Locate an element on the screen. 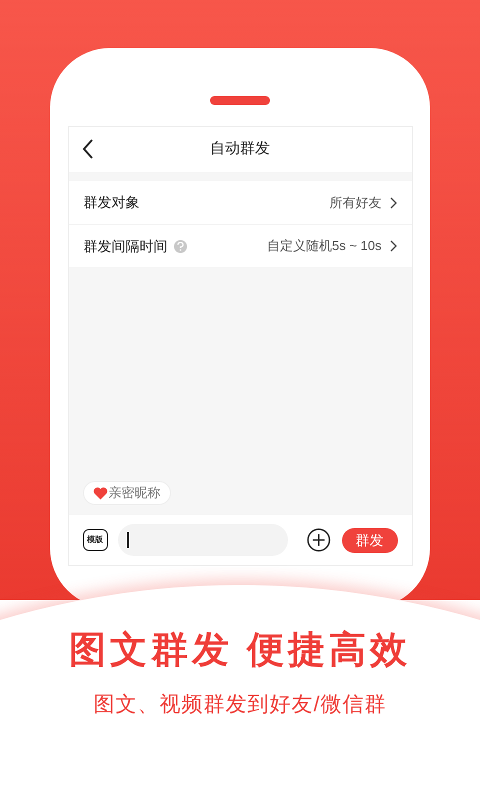 The height and width of the screenshot is (800, 480). send-button: 群发 is located at coordinates (370, 540).